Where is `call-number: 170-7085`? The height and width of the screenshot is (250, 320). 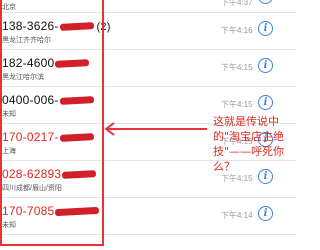
call-number: 170-7085 is located at coordinates (51, 211).